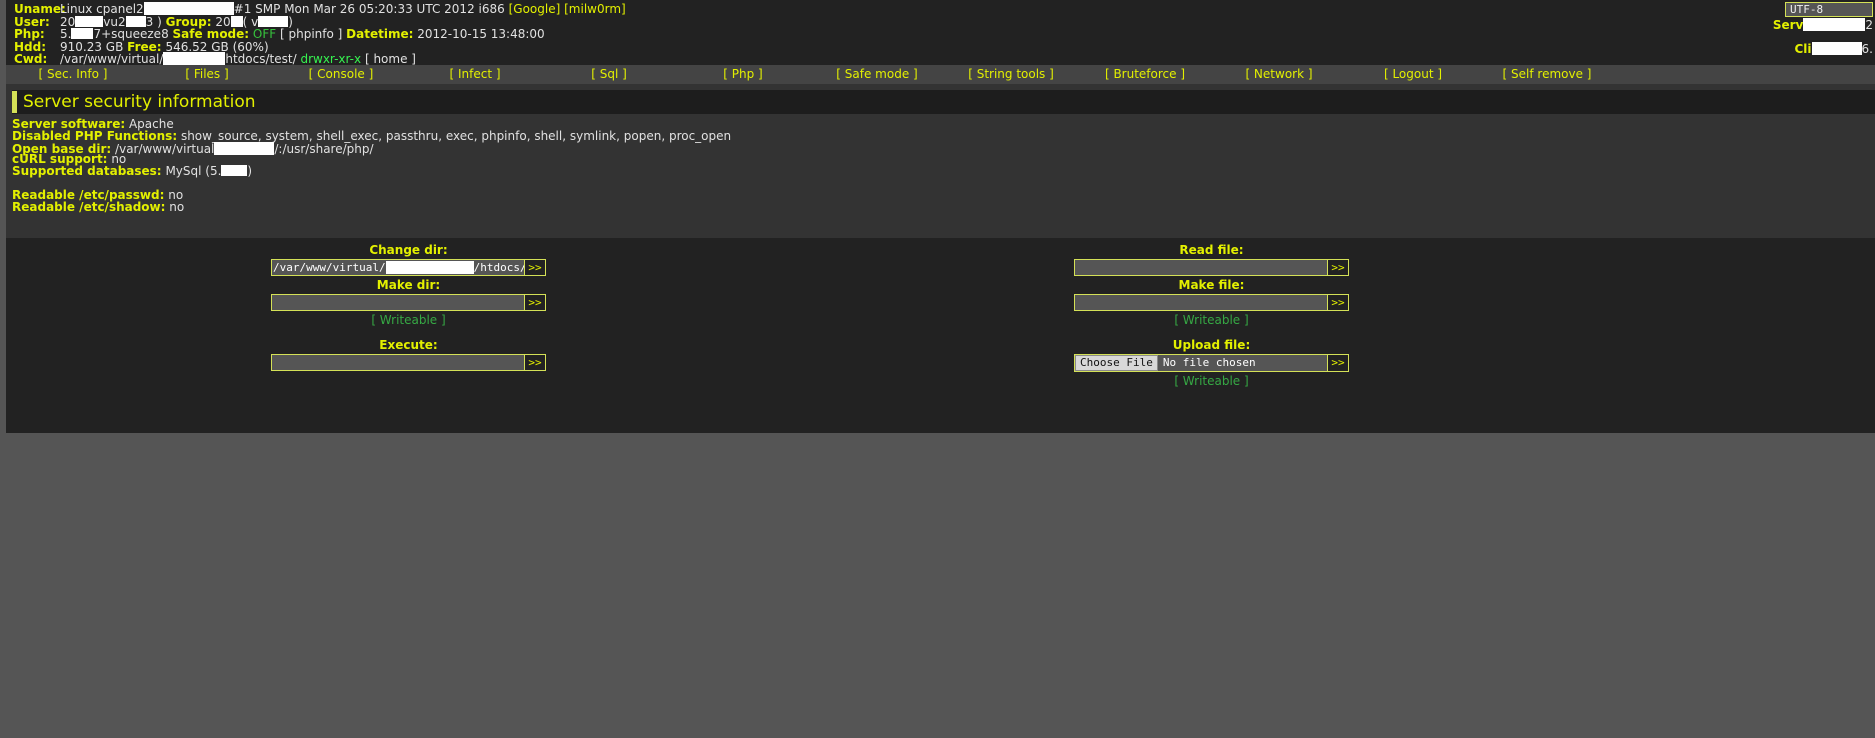 Image resolution: width=1875 pixels, height=738 pixels. What do you see at coordinates (1869, 25) in the screenshot?
I see `server-time-value: 2` at bounding box center [1869, 25].